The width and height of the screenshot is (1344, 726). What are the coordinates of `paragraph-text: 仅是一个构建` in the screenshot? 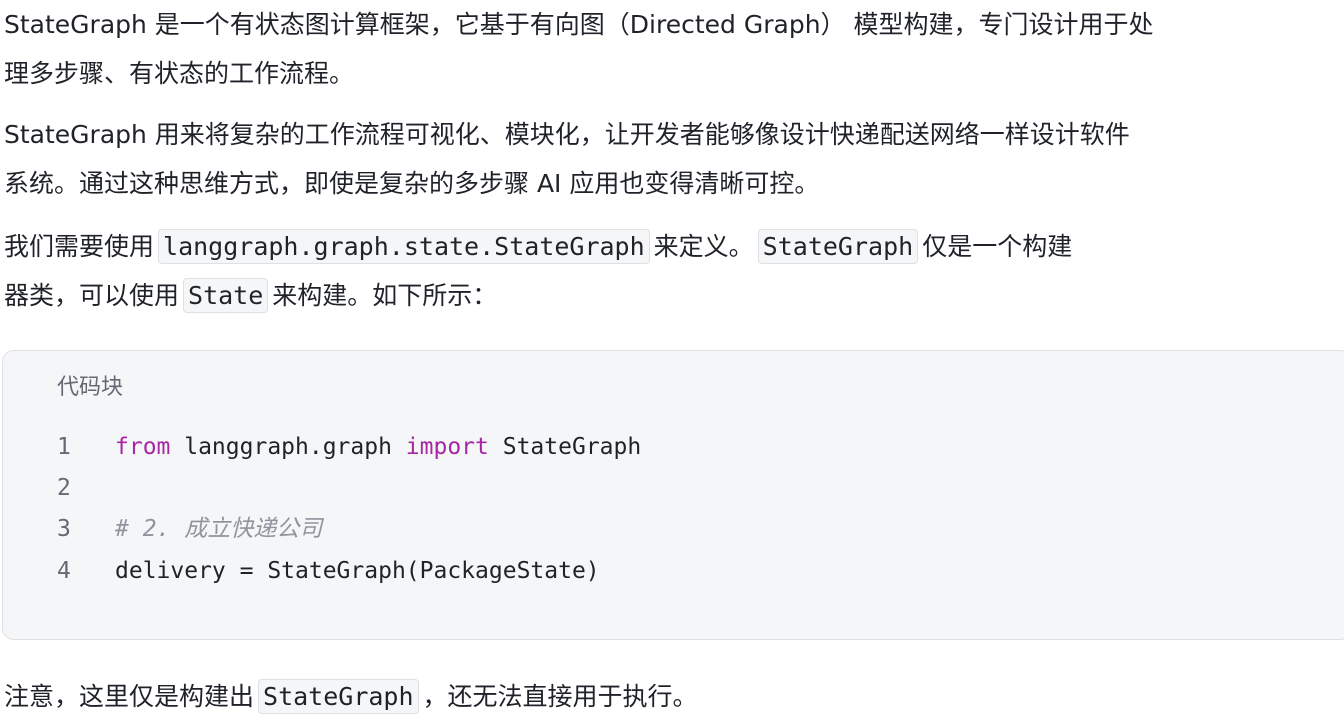 It's located at (997, 246).